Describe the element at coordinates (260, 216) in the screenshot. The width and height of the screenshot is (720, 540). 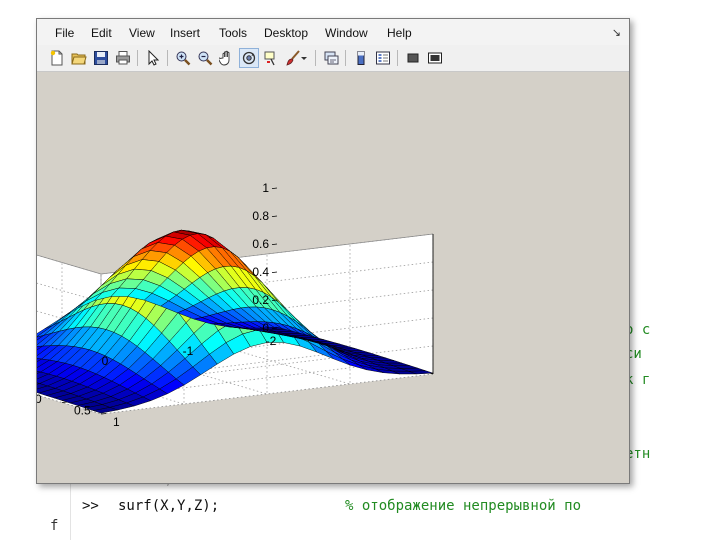
I see `z-tick-label: 0.8` at that location.